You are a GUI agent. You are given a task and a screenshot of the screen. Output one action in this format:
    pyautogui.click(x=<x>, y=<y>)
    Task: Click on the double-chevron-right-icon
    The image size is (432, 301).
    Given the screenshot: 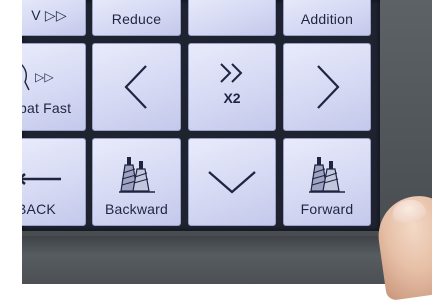 What is the action you would take?
    pyautogui.click(x=231, y=73)
    